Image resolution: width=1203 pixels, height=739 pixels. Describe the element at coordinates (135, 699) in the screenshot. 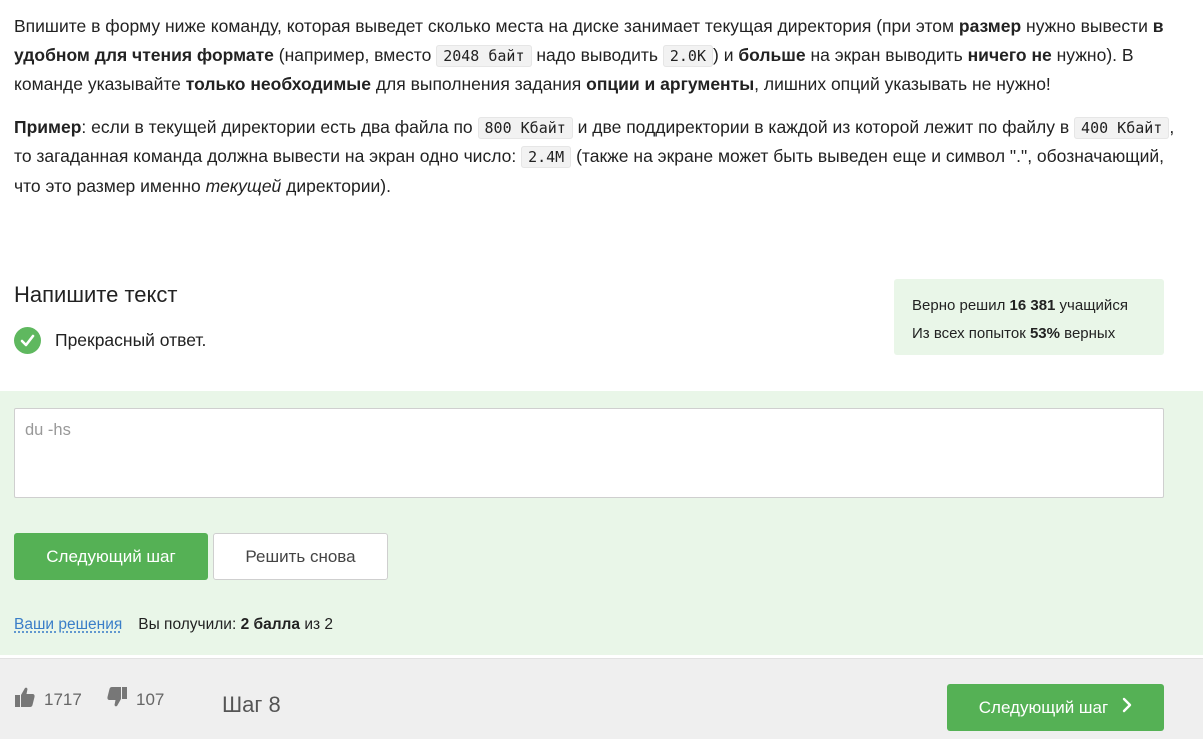

I see `dislike-button: 107` at that location.